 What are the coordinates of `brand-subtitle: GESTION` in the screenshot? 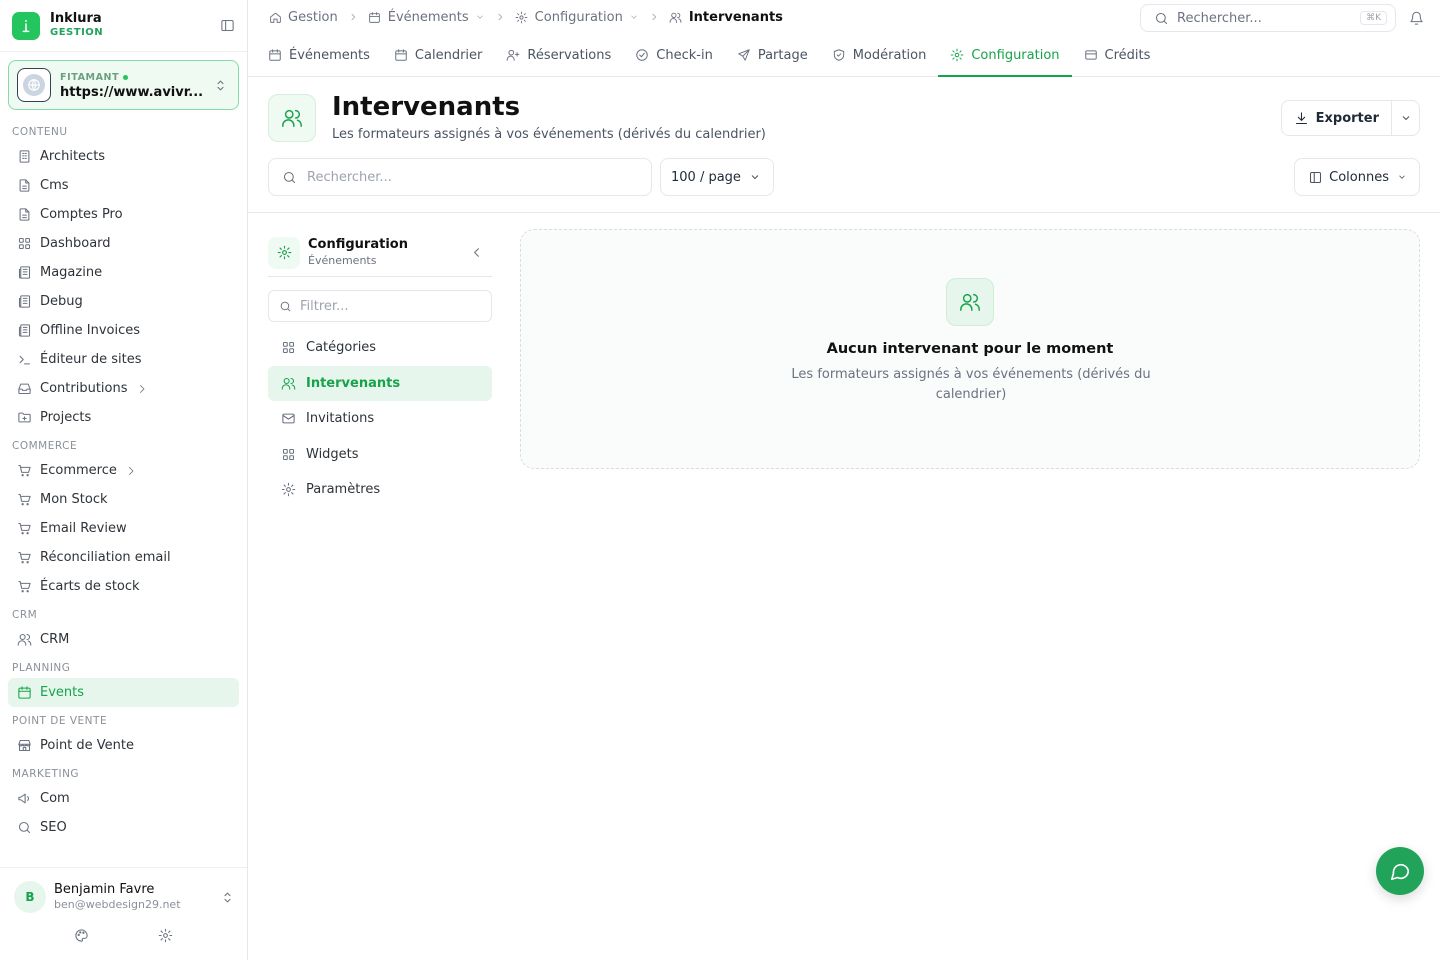 It's located at (77, 32).